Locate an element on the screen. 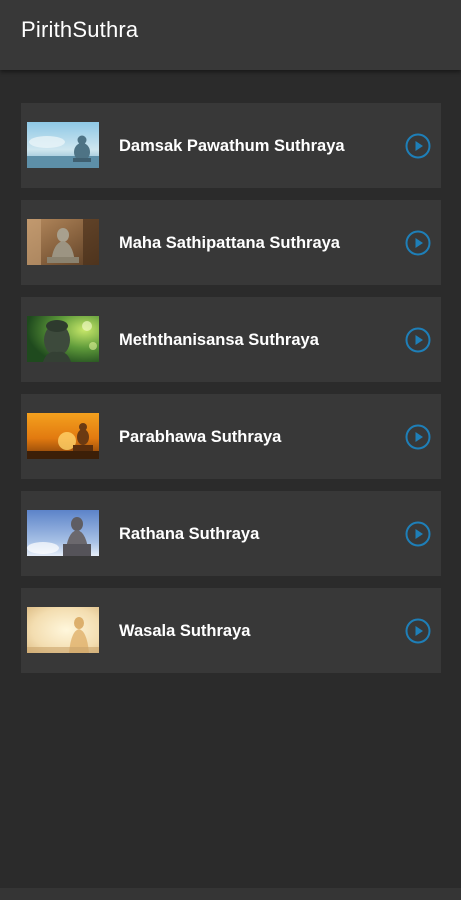 Image resolution: width=461 pixels, height=900 pixels. suthra-item-damsak-pawathum: Damsak Pawathum Suthraya is located at coordinates (231, 145).